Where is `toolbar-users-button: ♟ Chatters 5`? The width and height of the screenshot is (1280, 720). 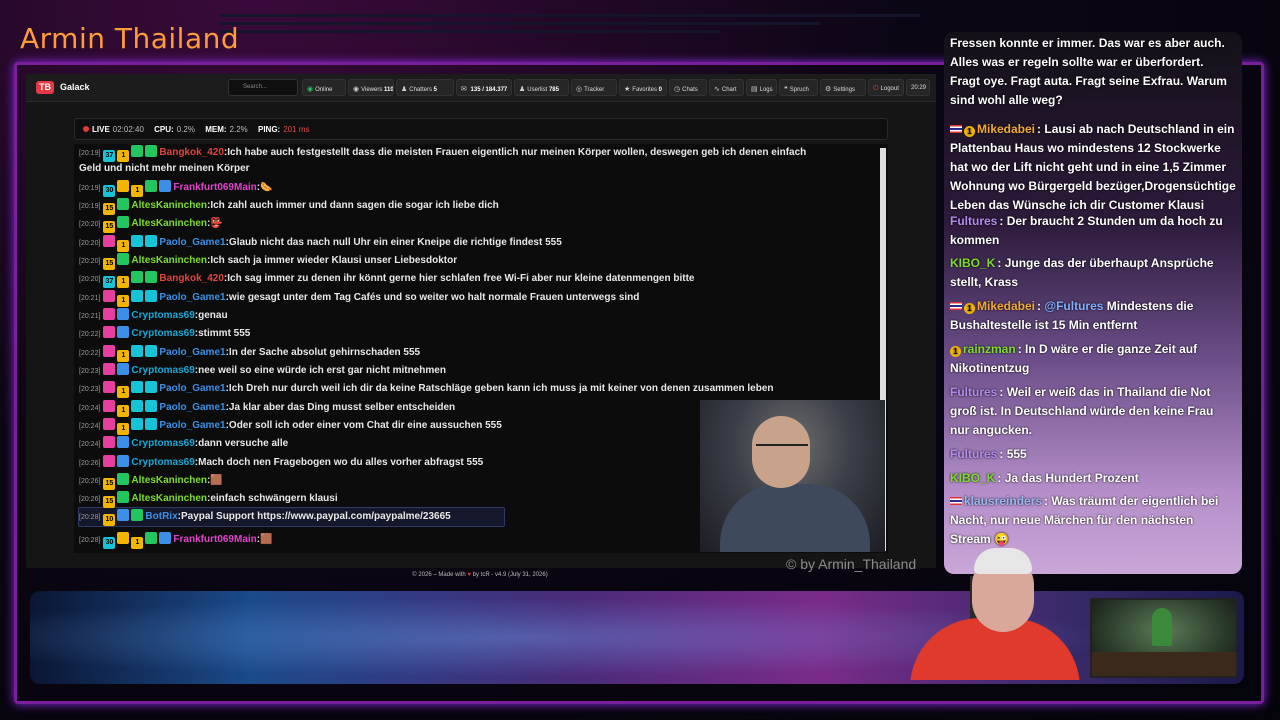
toolbar-users-button: ♟ Chatters 5 is located at coordinates (425, 87).